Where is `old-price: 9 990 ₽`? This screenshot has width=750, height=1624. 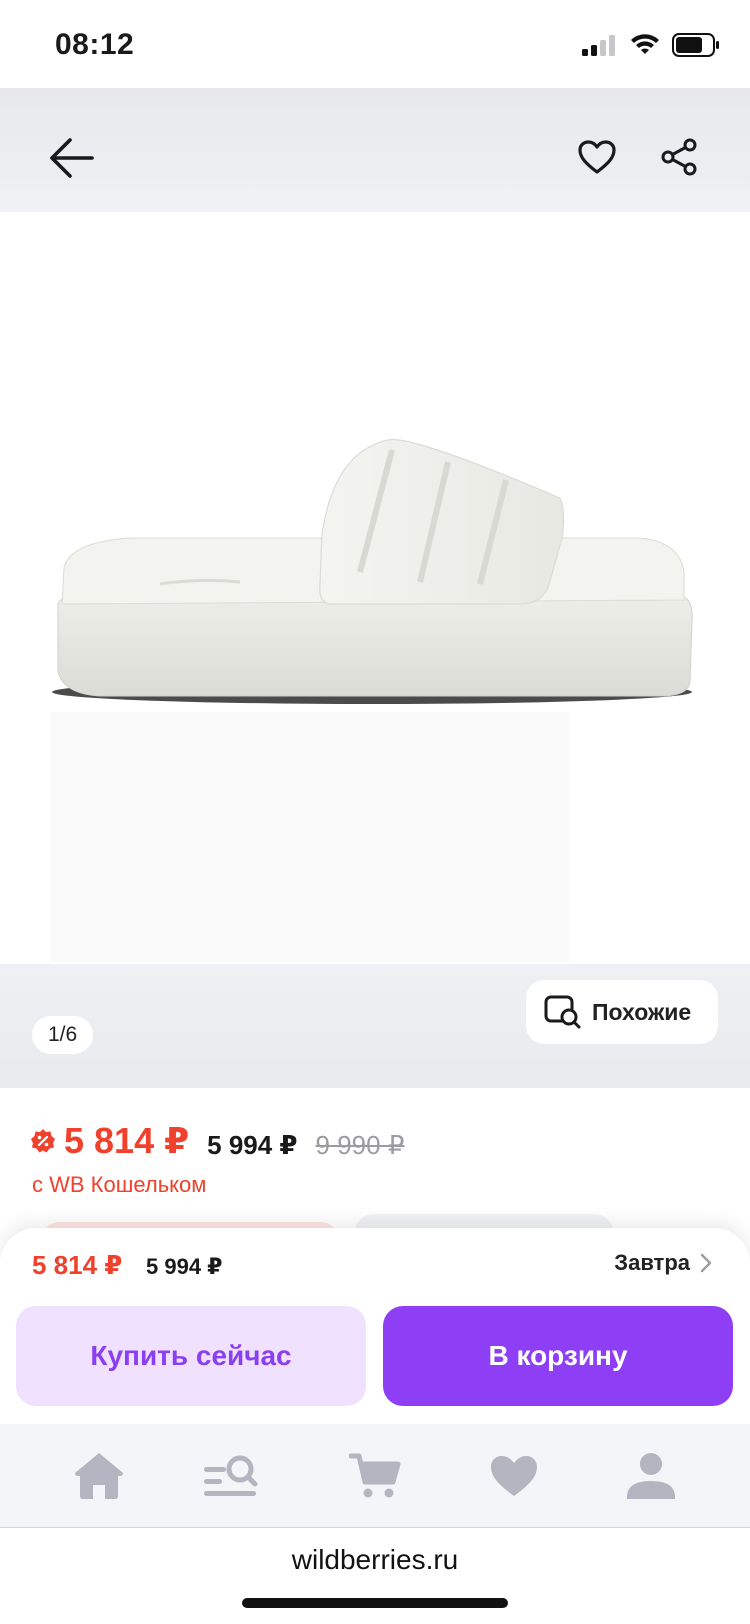
old-price: 9 990 ₽ is located at coordinates (360, 1145).